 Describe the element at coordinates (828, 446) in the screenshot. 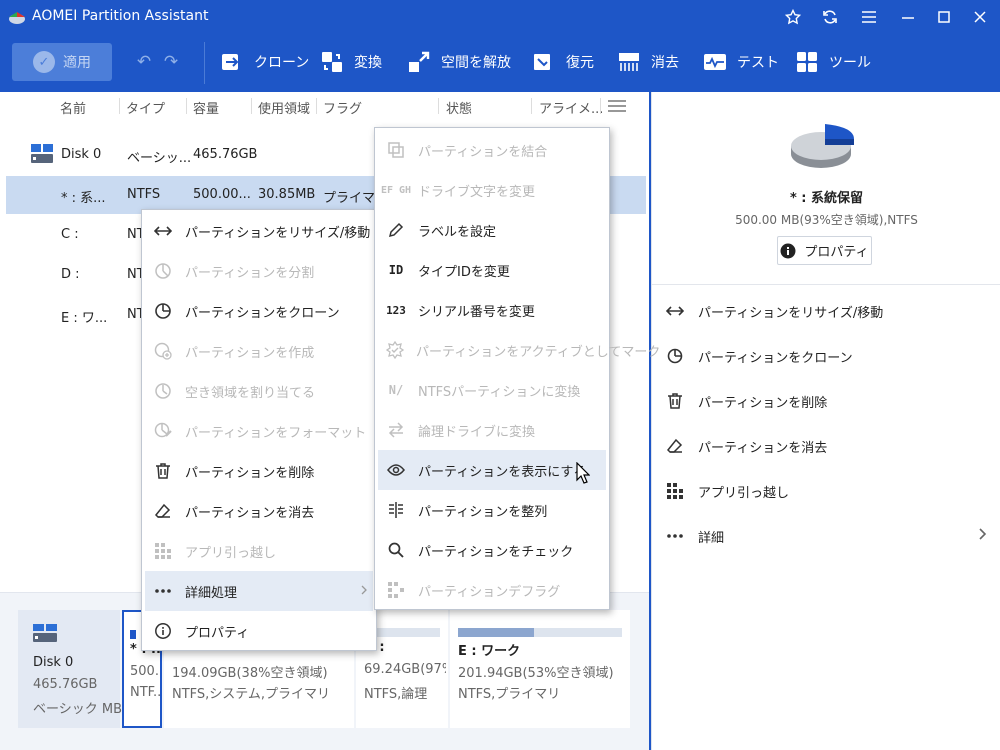

I see `action-wipe: パーティションを消去` at that location.